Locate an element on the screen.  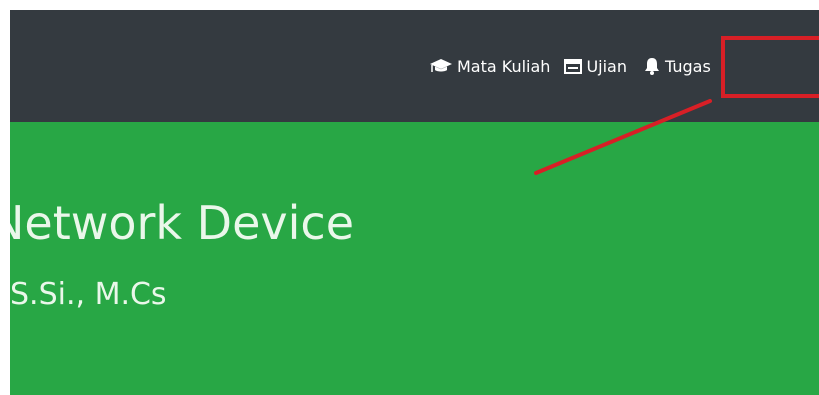
nav-menu: Mata Kuliah Ujian Tugas is located at coordinates (570, 66).